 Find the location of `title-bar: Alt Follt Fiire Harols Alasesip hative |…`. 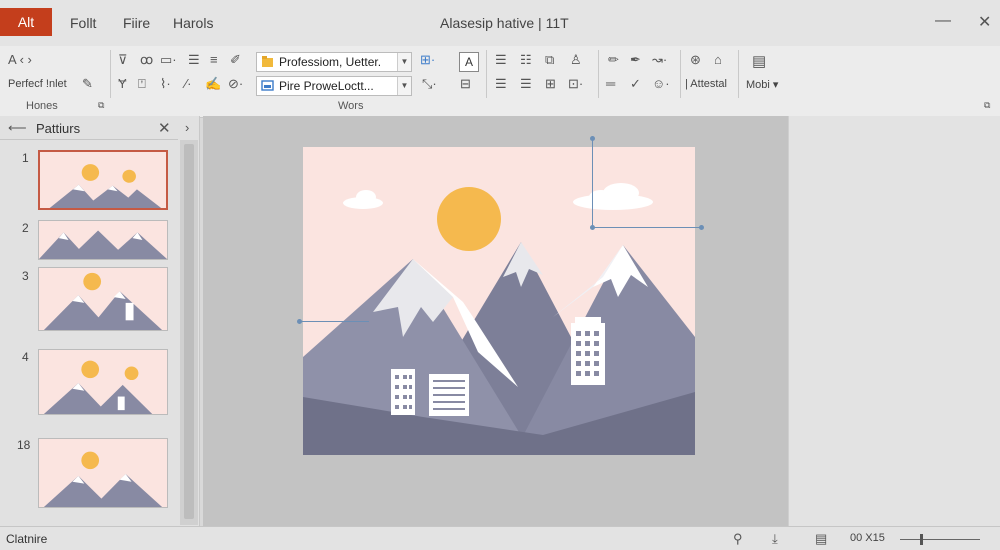

title-bar: Alt Follt Fiire Harols Alasesip hative |… is located at coordinates (500, 23).